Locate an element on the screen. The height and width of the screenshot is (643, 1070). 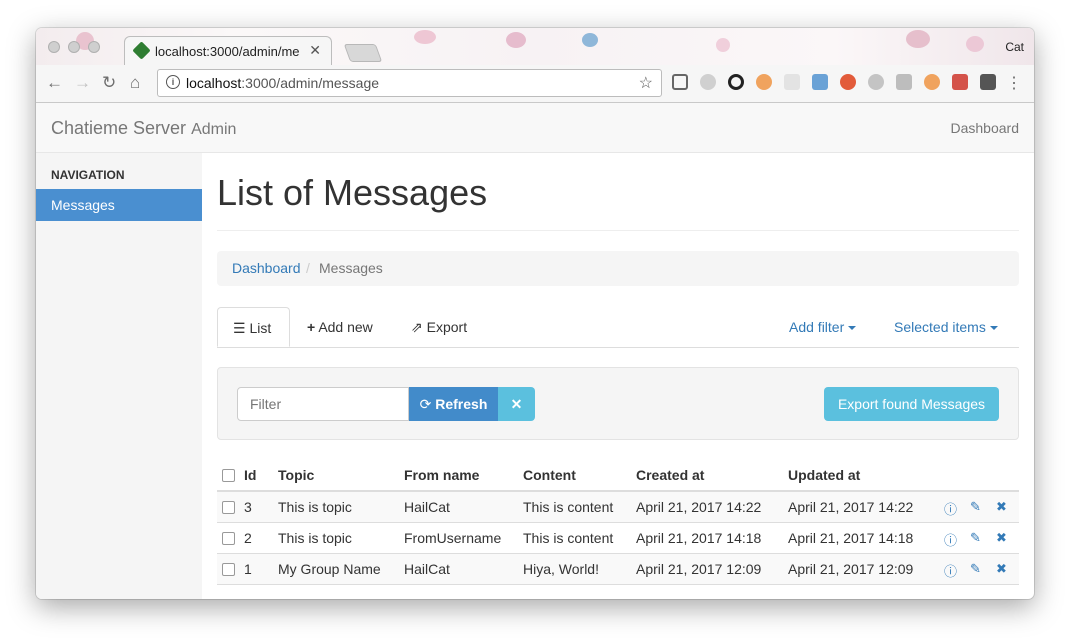
clear-filter-button: ✕ is located at coordinates (516, 404).